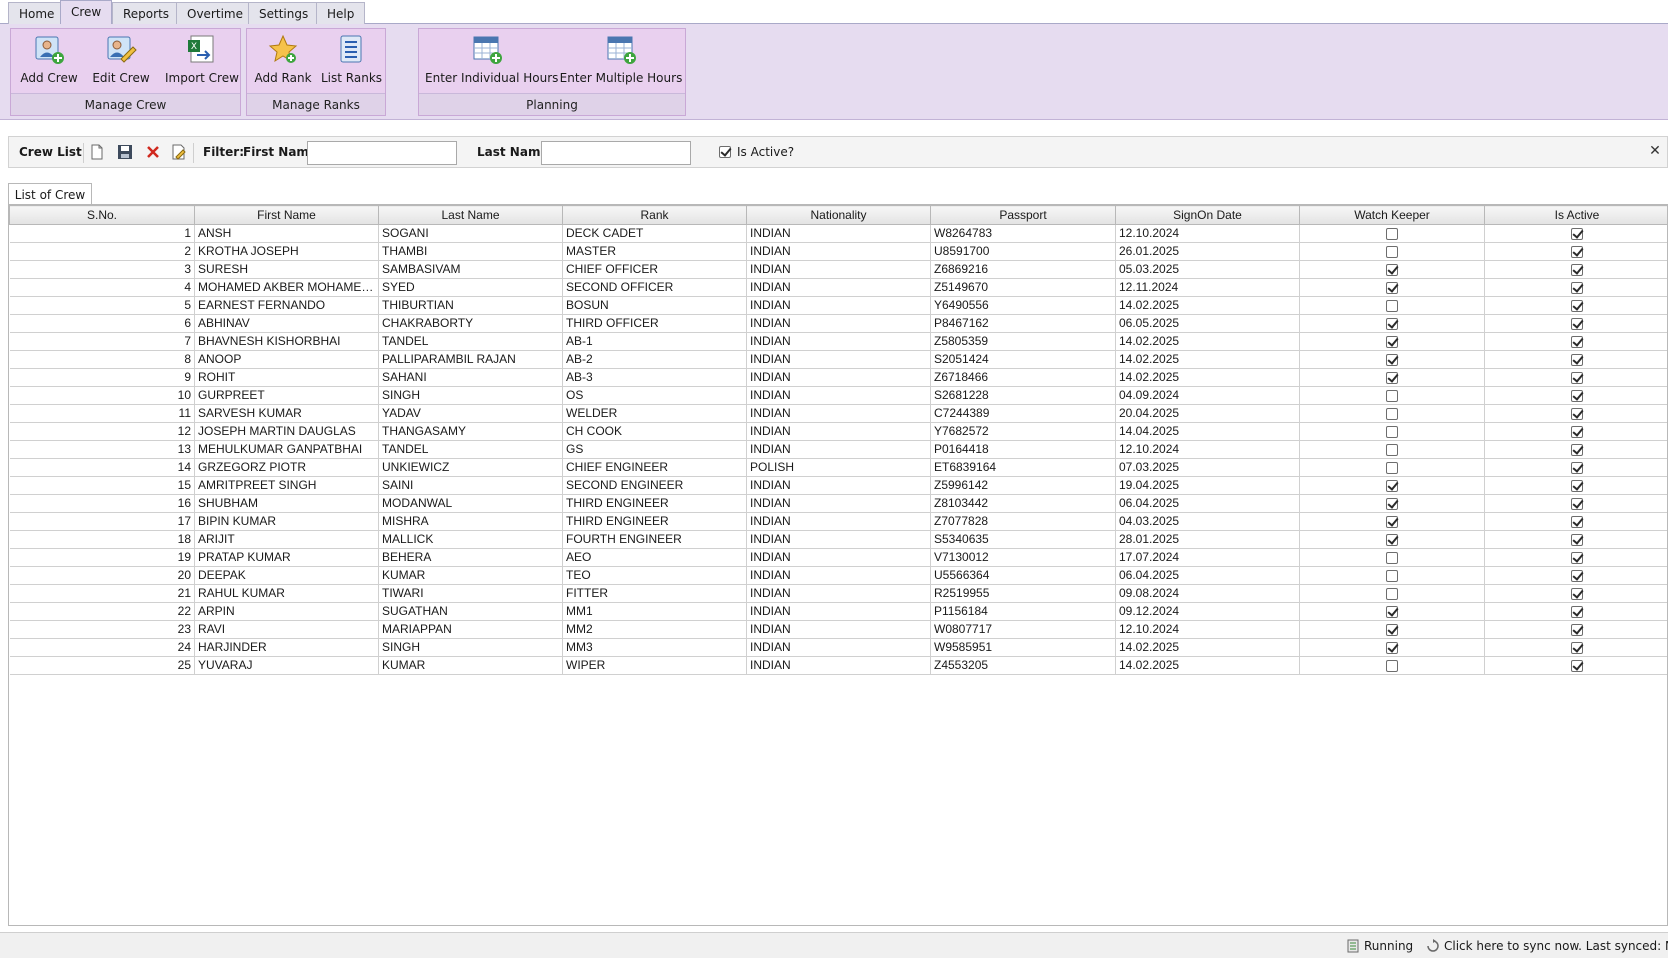 The width and height of the screenshot is (1668, 958). I want to click on sno-cell: 7, so click(102, 341).